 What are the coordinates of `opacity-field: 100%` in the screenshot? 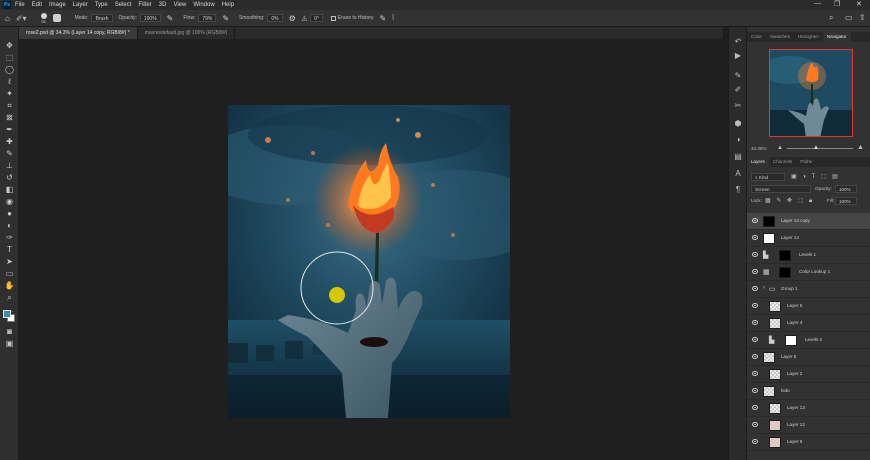 It's located at (150, 18).